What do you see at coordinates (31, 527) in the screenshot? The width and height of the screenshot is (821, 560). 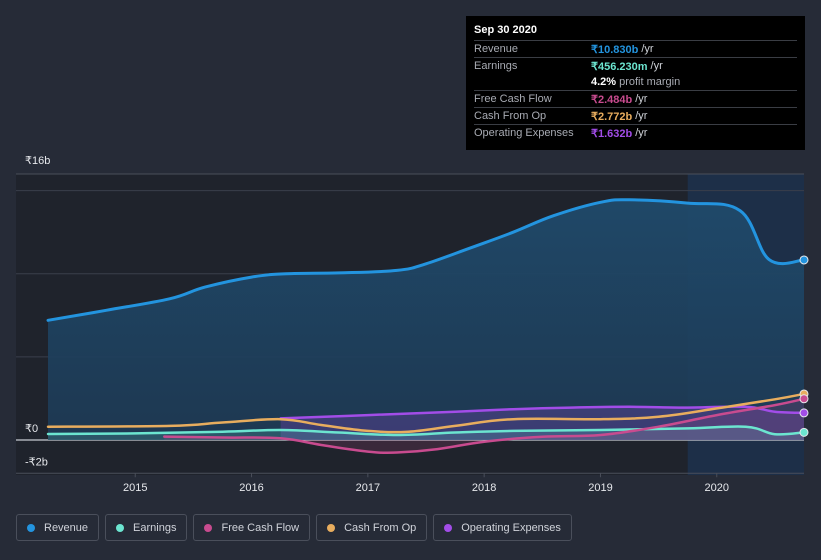 I see `revenue-dot-icon` at bounding box center [31, 527].